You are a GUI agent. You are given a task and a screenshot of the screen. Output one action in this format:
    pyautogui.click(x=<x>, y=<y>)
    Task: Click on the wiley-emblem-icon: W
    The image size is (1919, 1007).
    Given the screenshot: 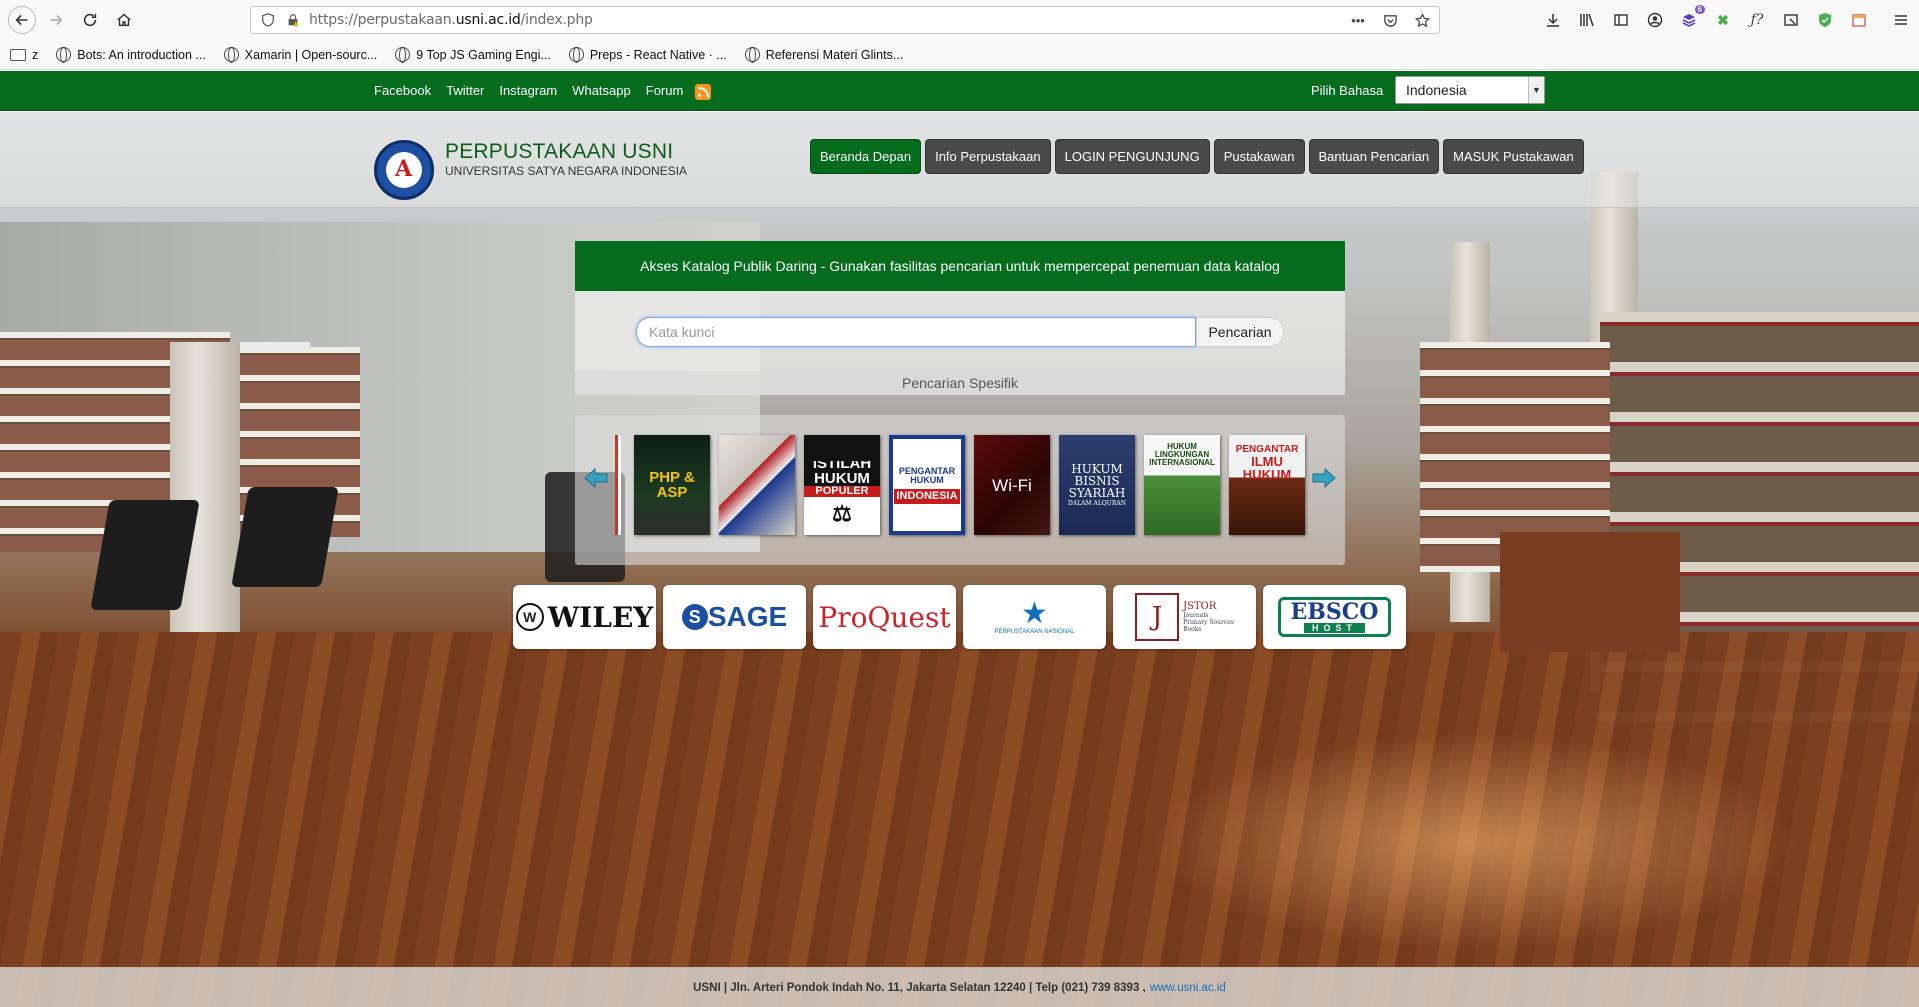 What is the action you would take?
    pyautogui.click(x=529, y=617)
    